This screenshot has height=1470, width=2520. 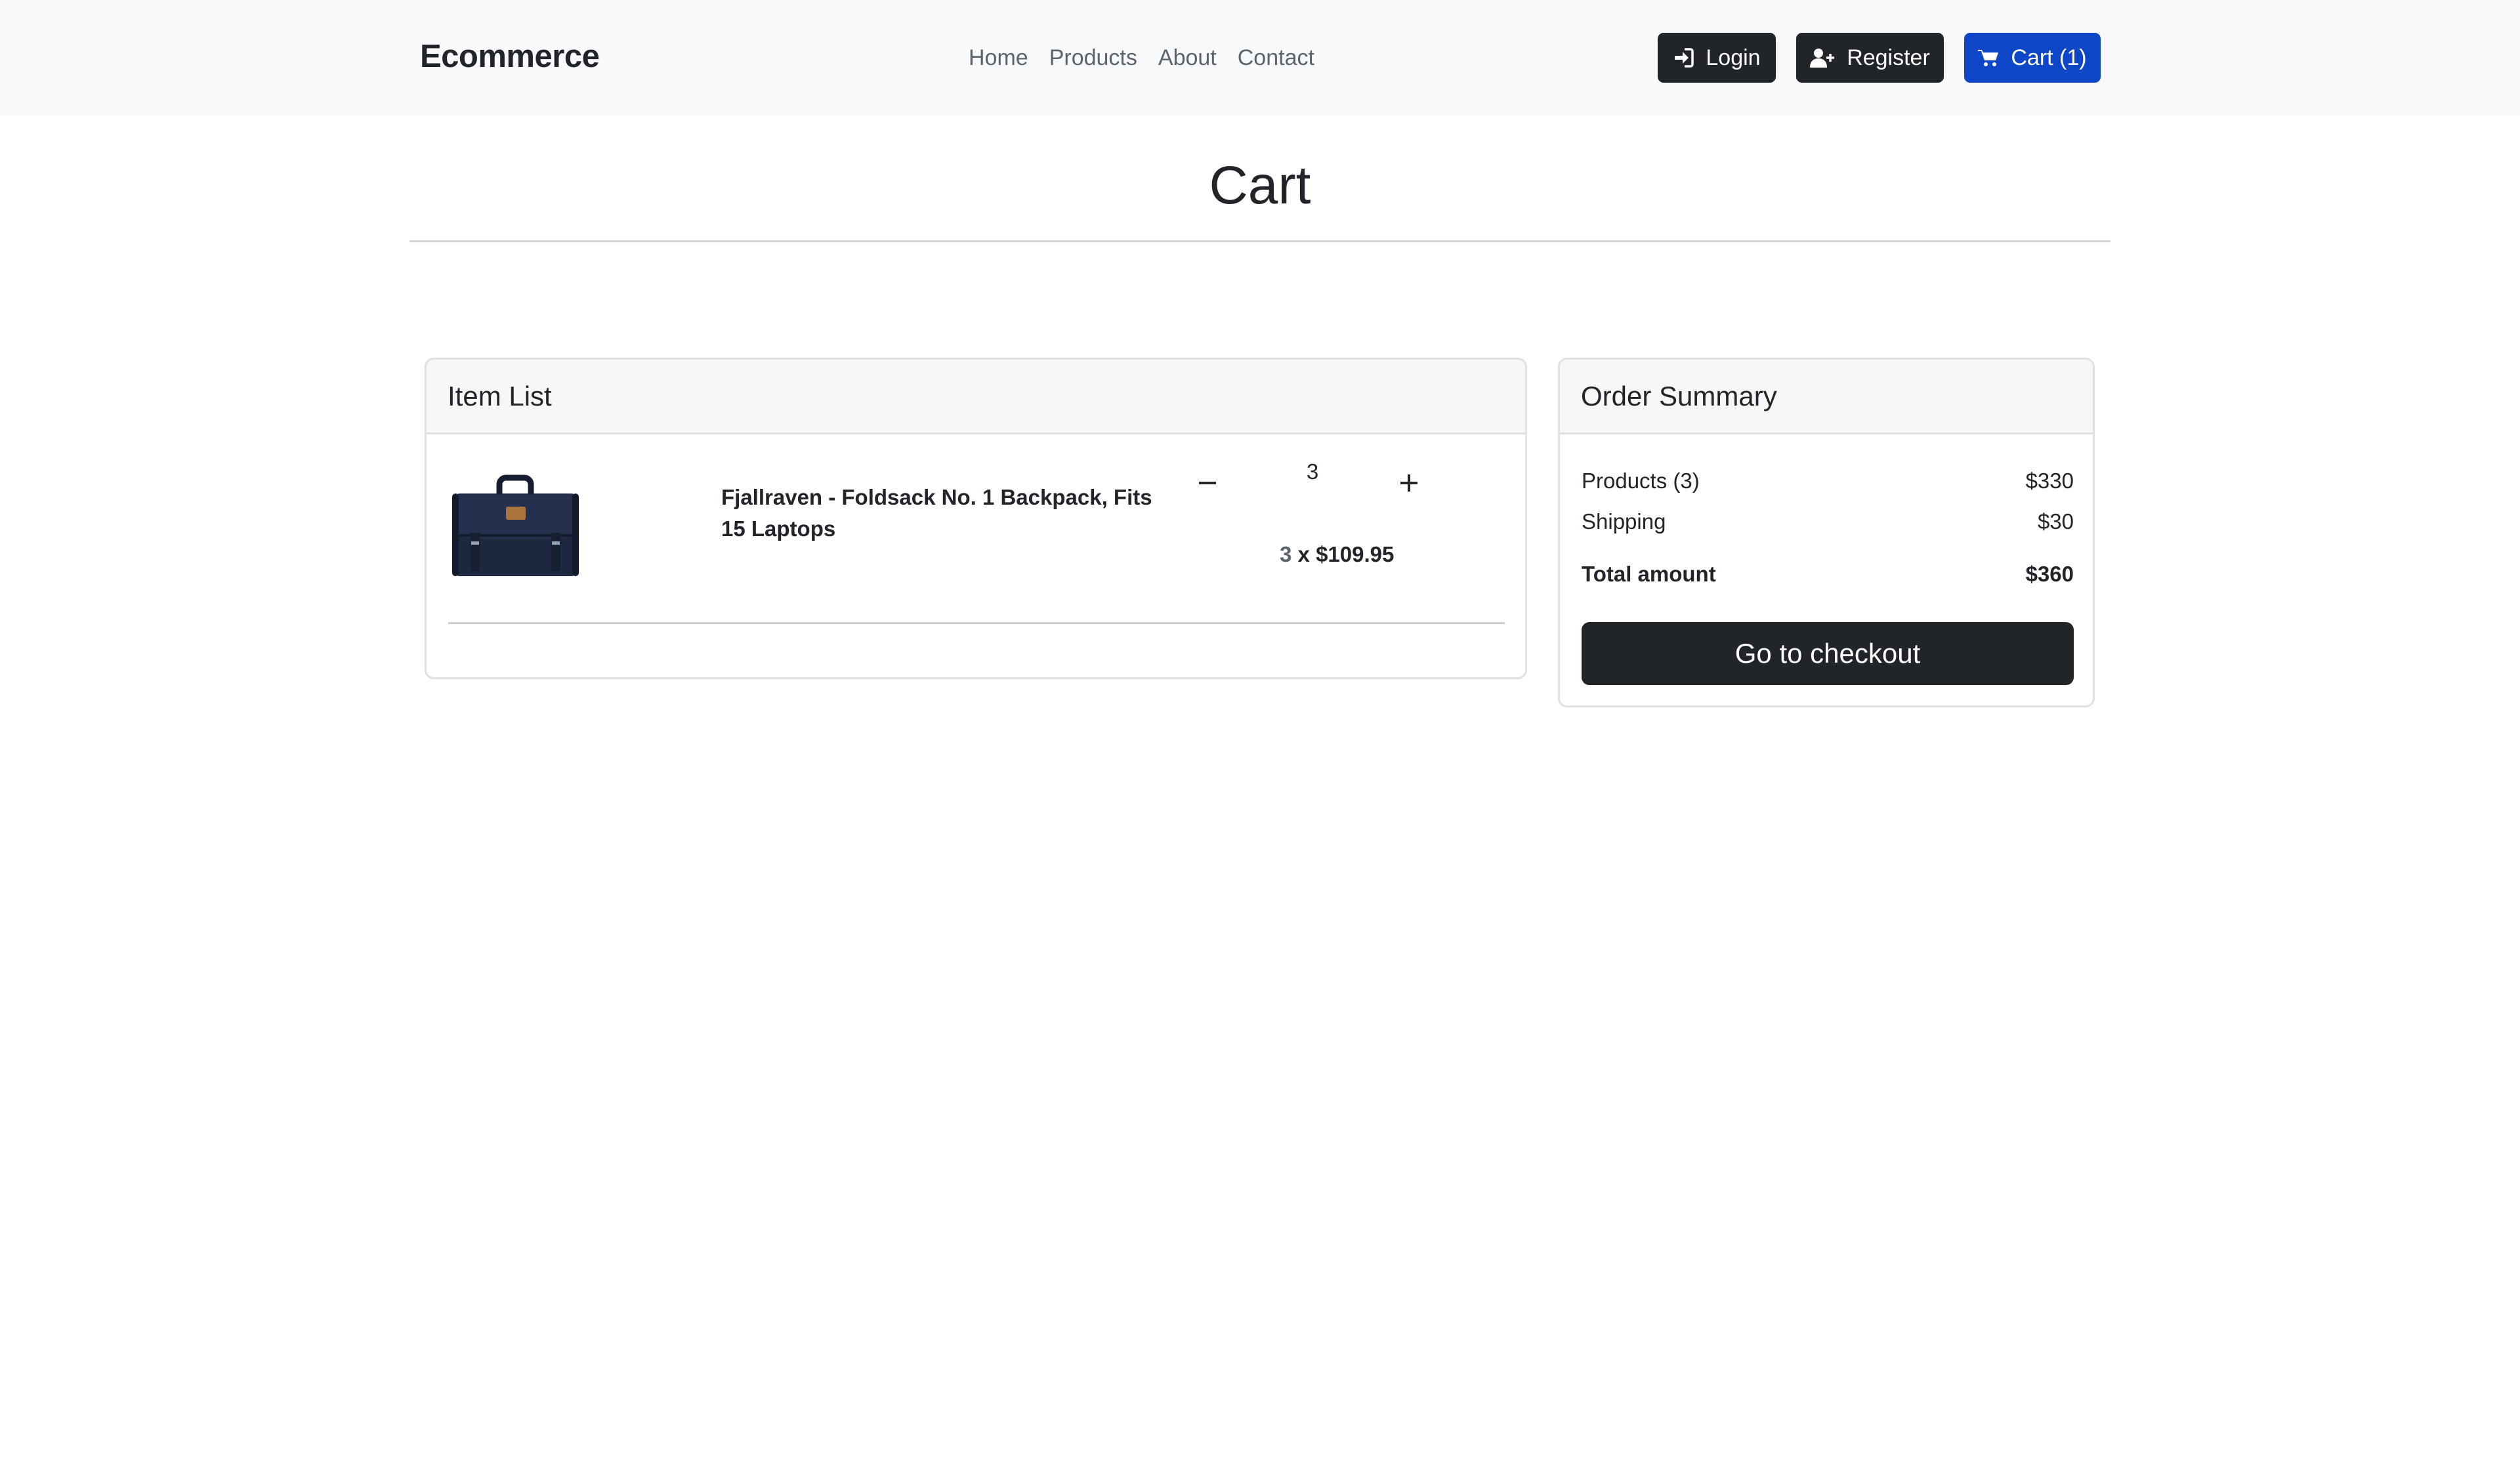 I want to click on shipping-label: Shipping, so click(x=1624, y=521).